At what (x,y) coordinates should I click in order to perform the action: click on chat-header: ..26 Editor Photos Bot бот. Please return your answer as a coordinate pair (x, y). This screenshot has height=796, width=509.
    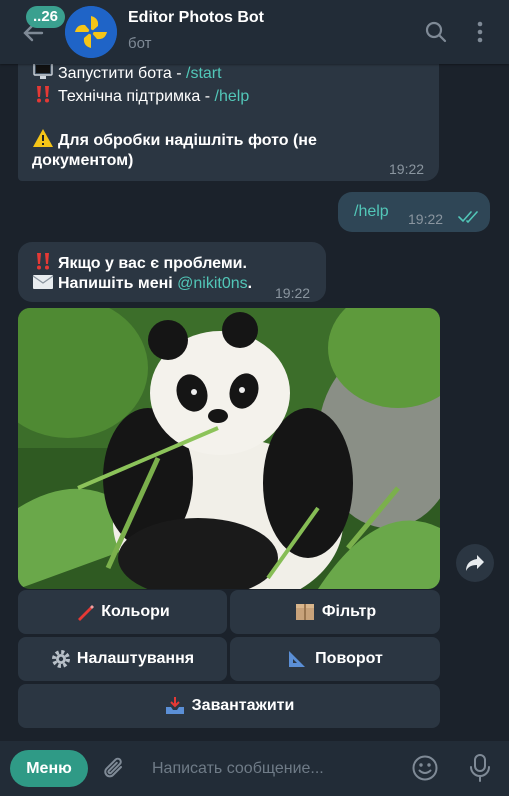
    Looking at the image, I should click on (254, 32).